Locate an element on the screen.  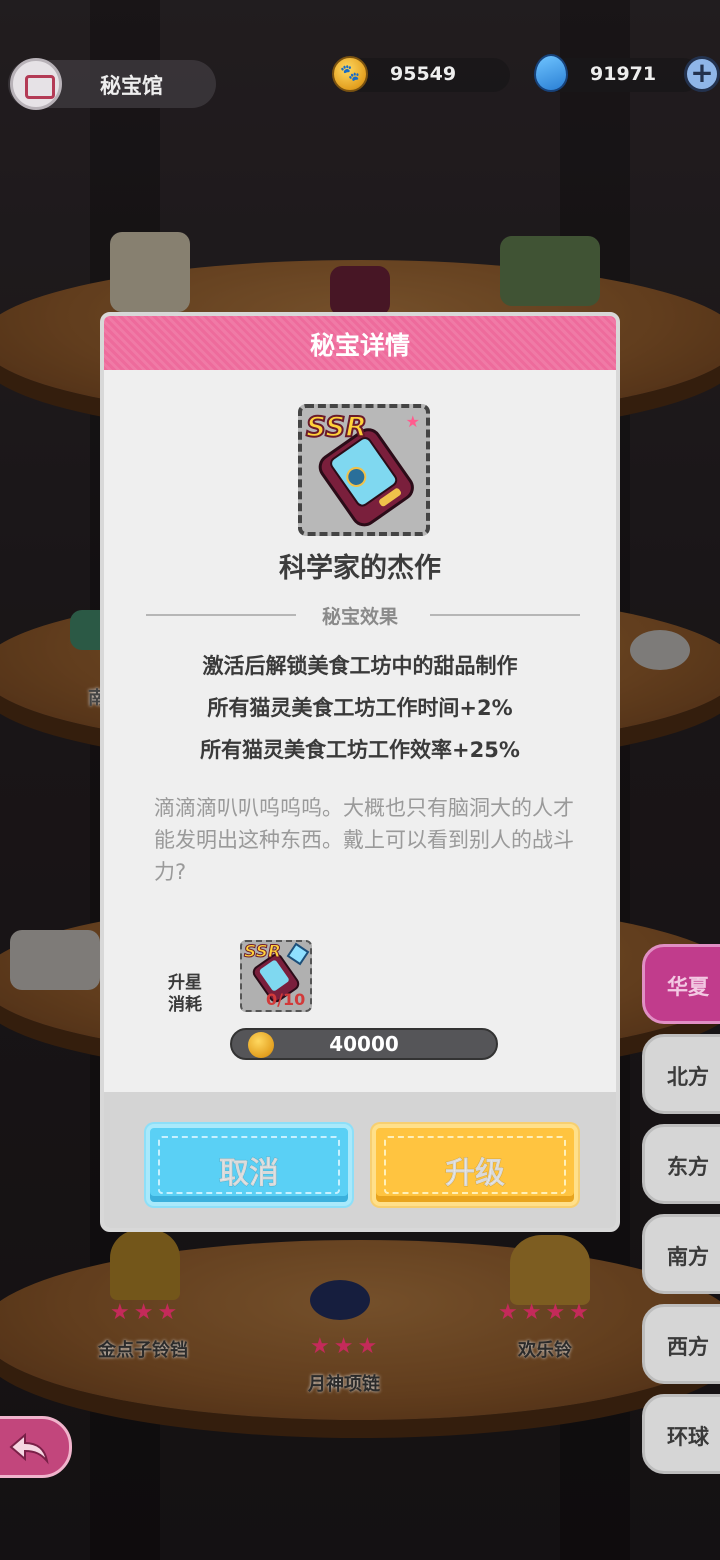
effect-line: 所有猫灵美食工坊工作时间+2% is located at coordinates (360, 708).